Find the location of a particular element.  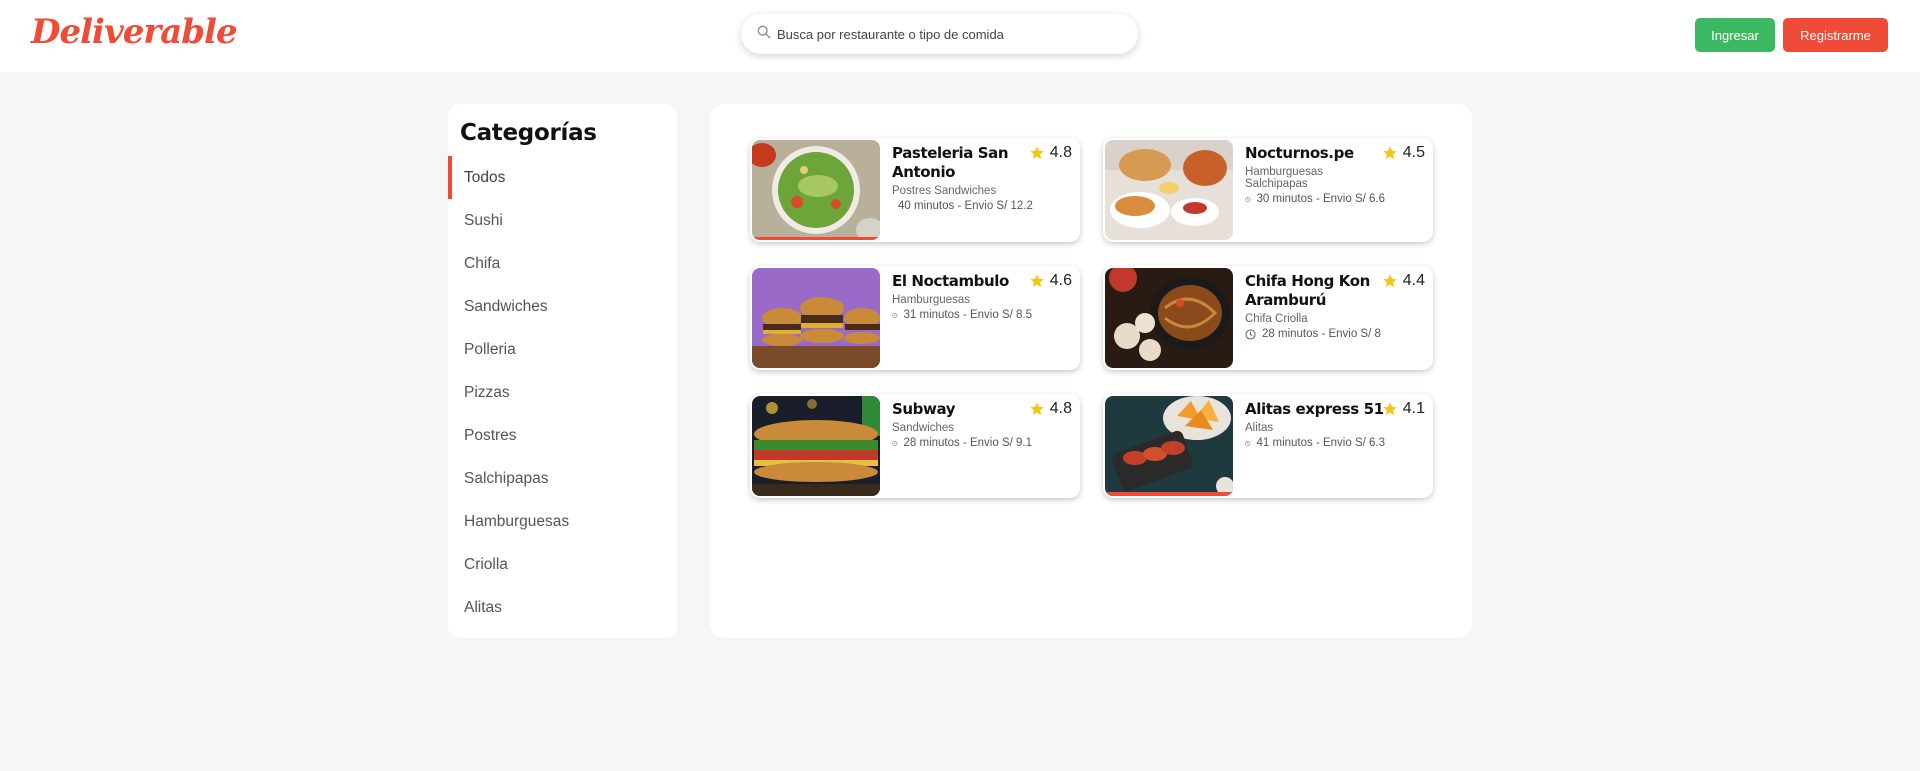

category-item-todos: Todos is located at coordinates (562, 177).